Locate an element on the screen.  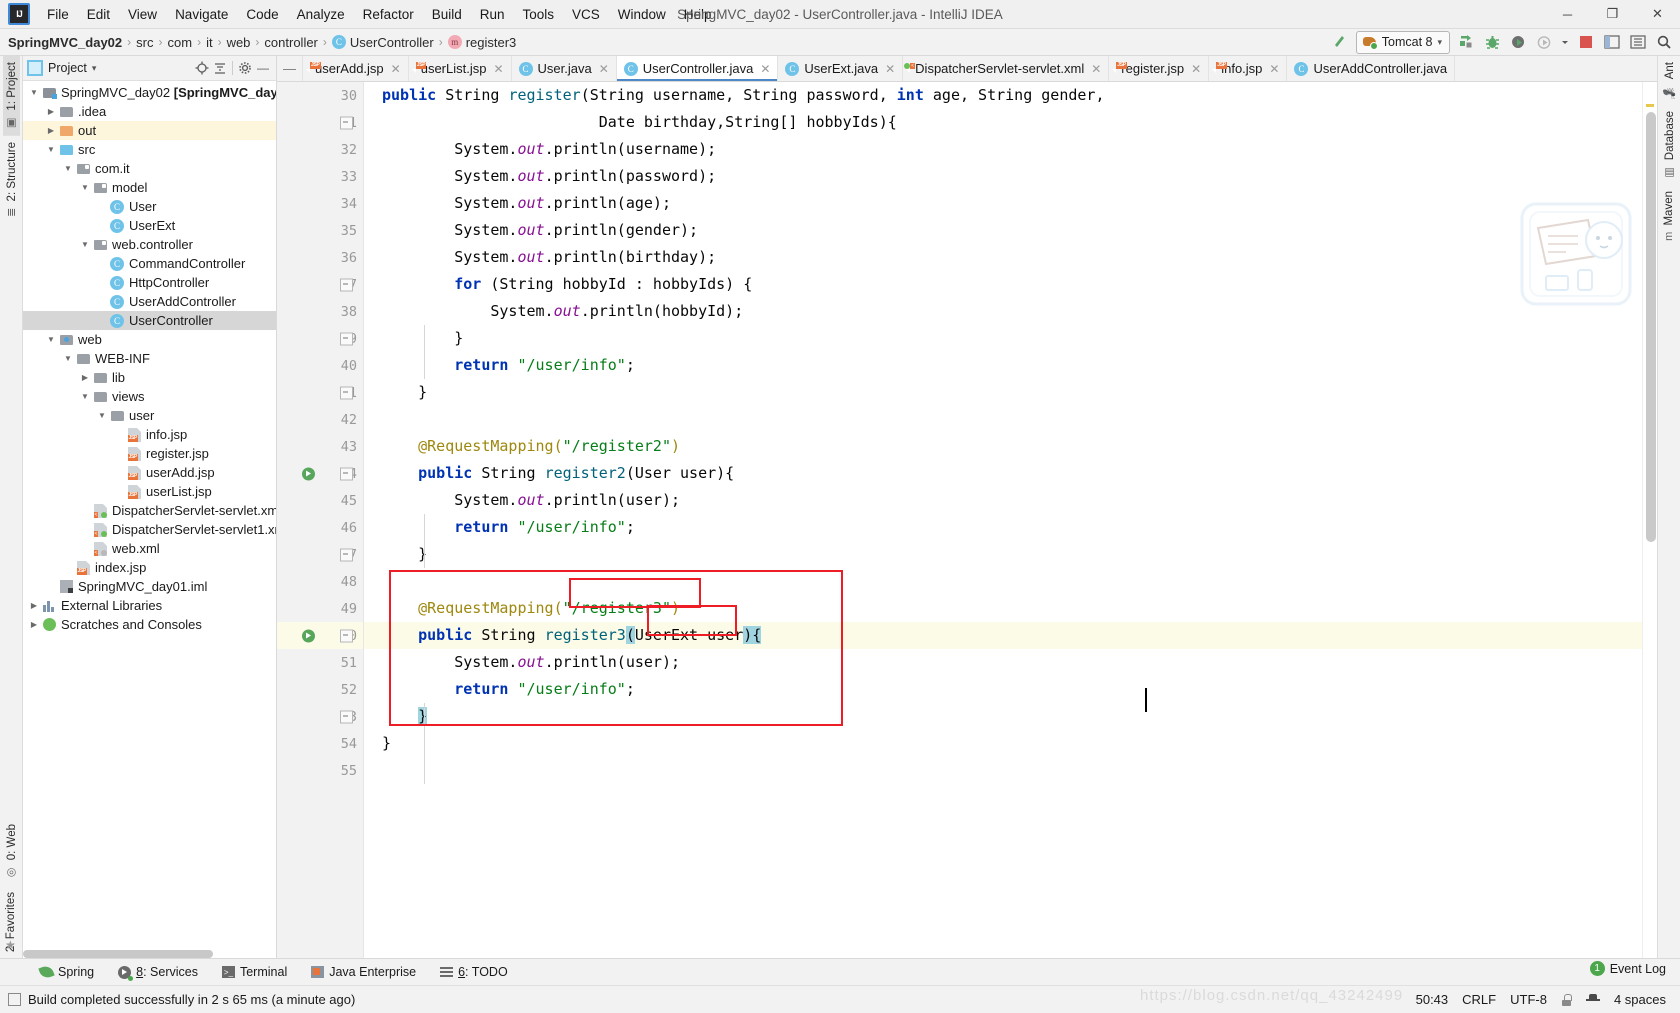
gutter-line-31: 31 is located at coordinates (320, 122).